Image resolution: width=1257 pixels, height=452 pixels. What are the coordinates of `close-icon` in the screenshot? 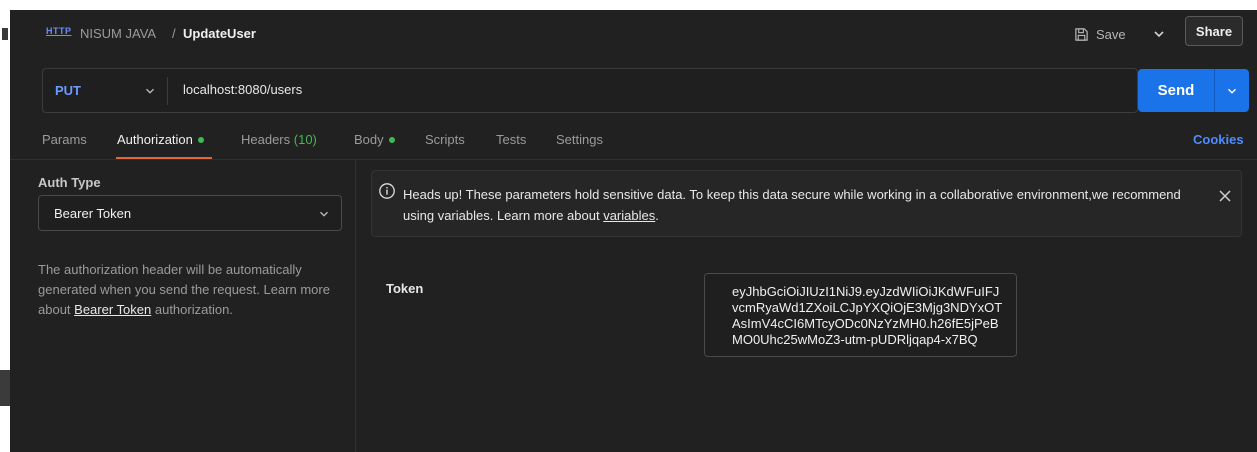 It's located at (1225, 196).